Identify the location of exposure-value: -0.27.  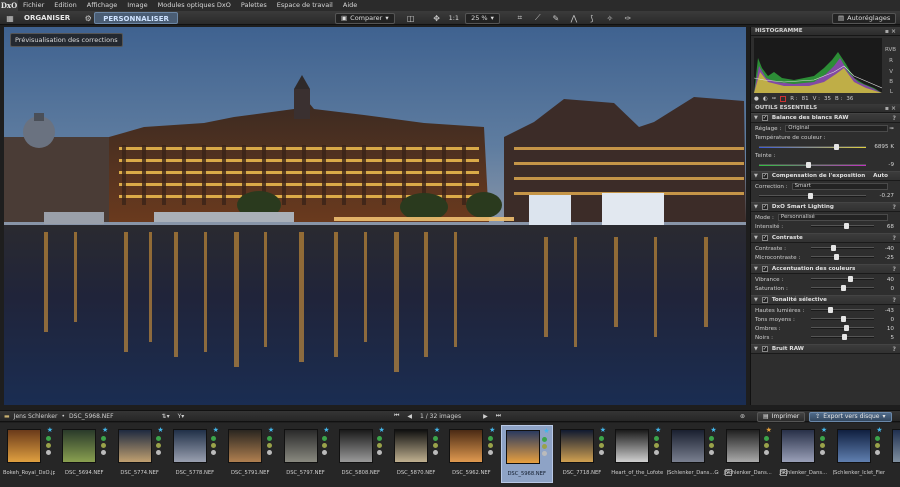
(887, 196).